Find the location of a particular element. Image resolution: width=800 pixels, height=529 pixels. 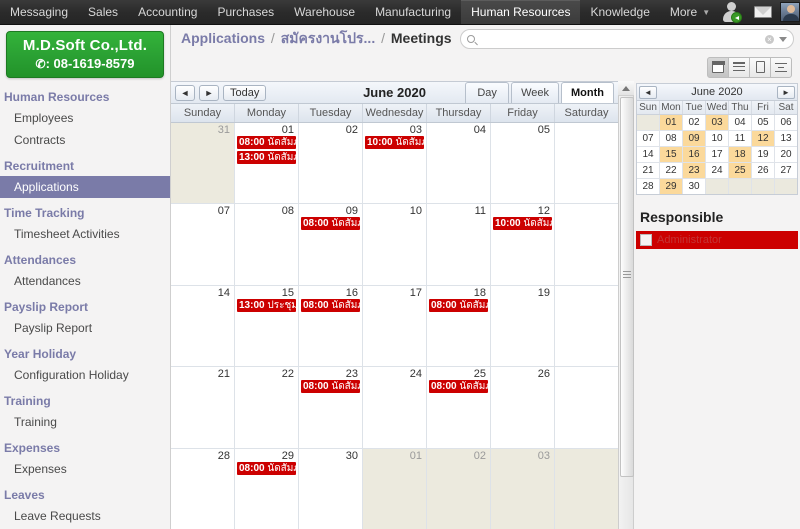

sidebar-item-applications: Applications is located at coordinates (85, 187).